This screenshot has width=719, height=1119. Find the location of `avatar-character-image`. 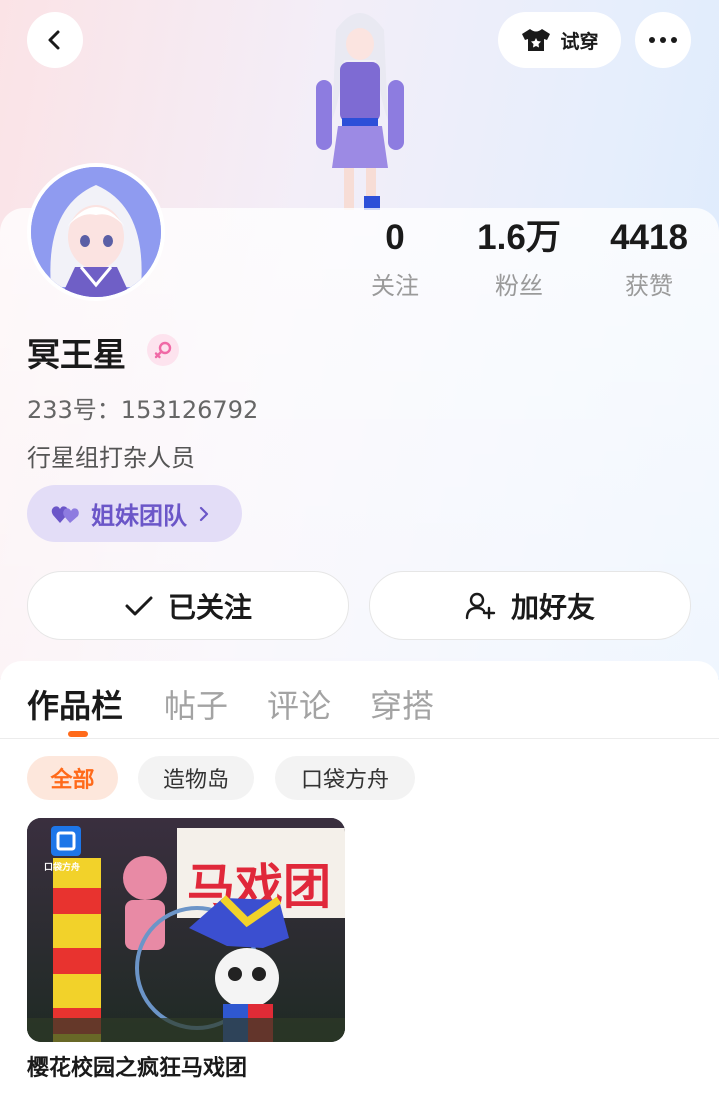

avatar-character-image is located at coordinates (96, 232).